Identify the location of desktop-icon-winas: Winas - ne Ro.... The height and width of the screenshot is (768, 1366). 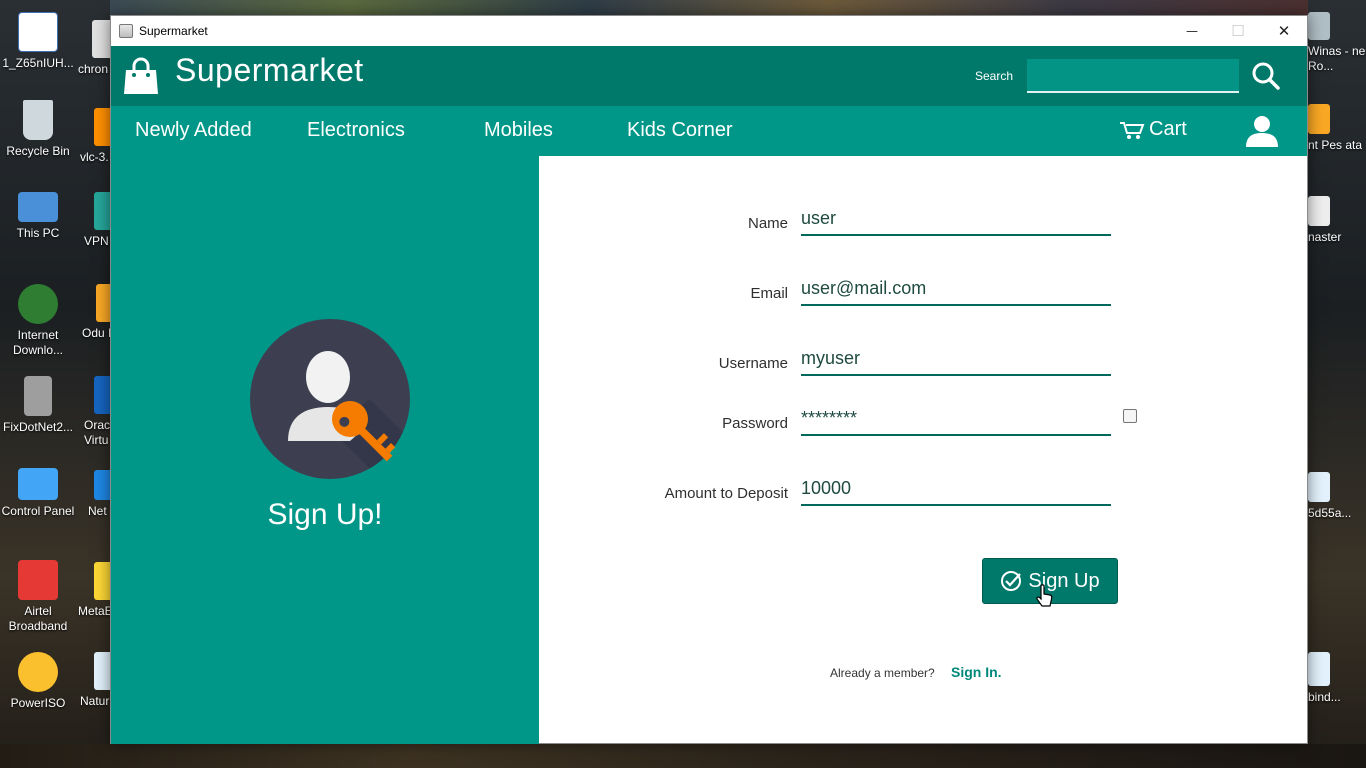
(1337, 43).